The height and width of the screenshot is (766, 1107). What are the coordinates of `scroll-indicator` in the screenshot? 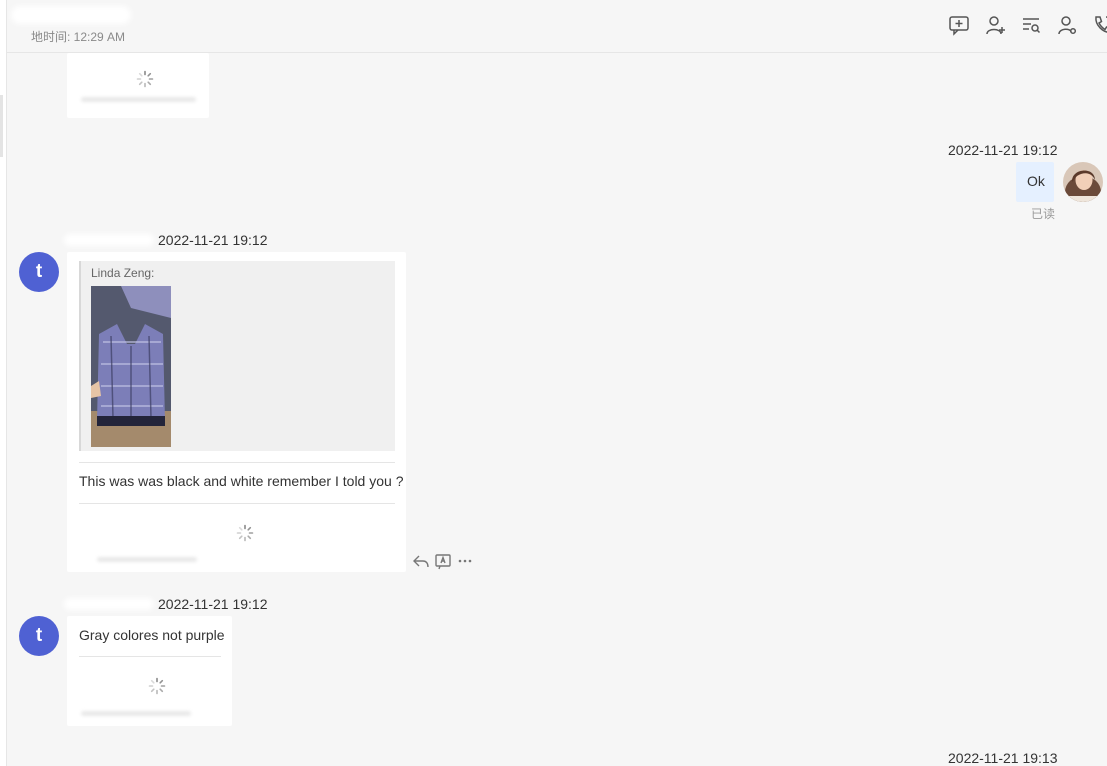 It's located at (1, 126).